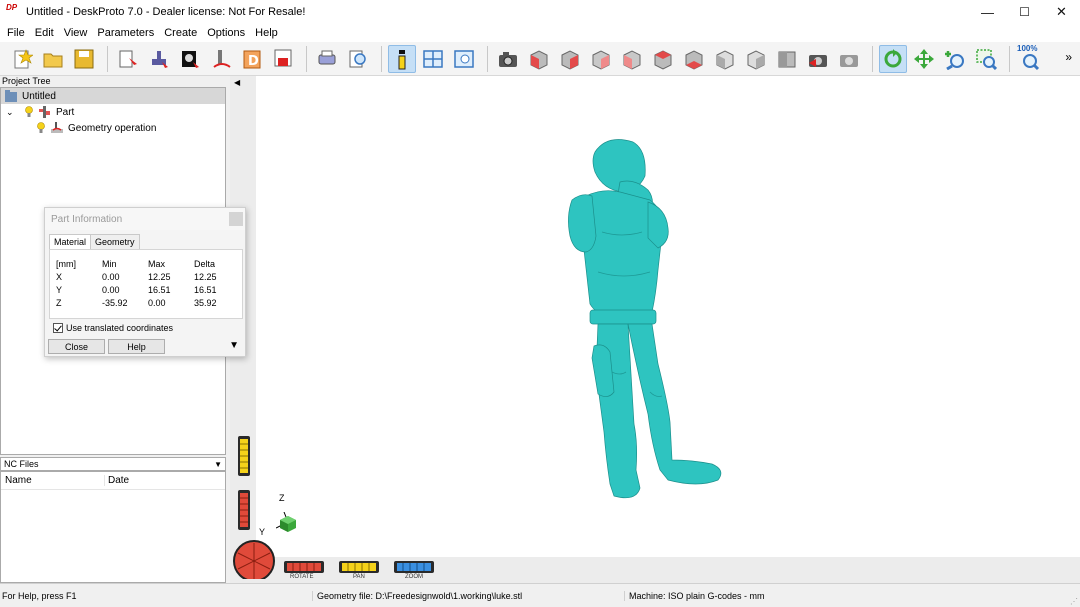 This screenshot has width=1080, height=607. Describe the element at coordinates (359, 567) in the screenshot. I see `pan-wheel-icon` at that location.